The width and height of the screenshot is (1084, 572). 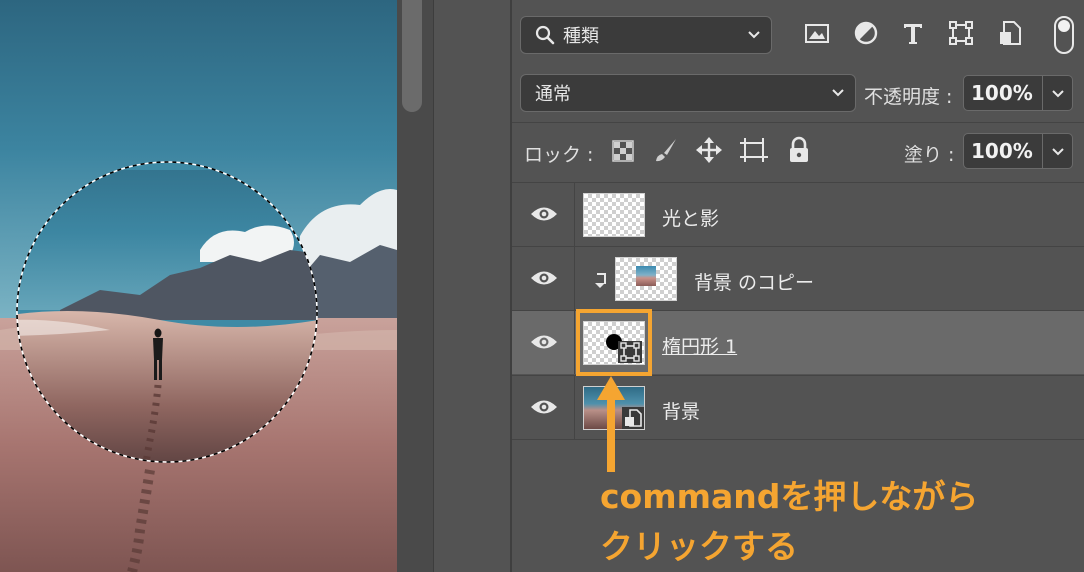 What do you see at coordinates (798, 122) in the screenshot?
I see `panel-separator` at bounding box center [798, 122].